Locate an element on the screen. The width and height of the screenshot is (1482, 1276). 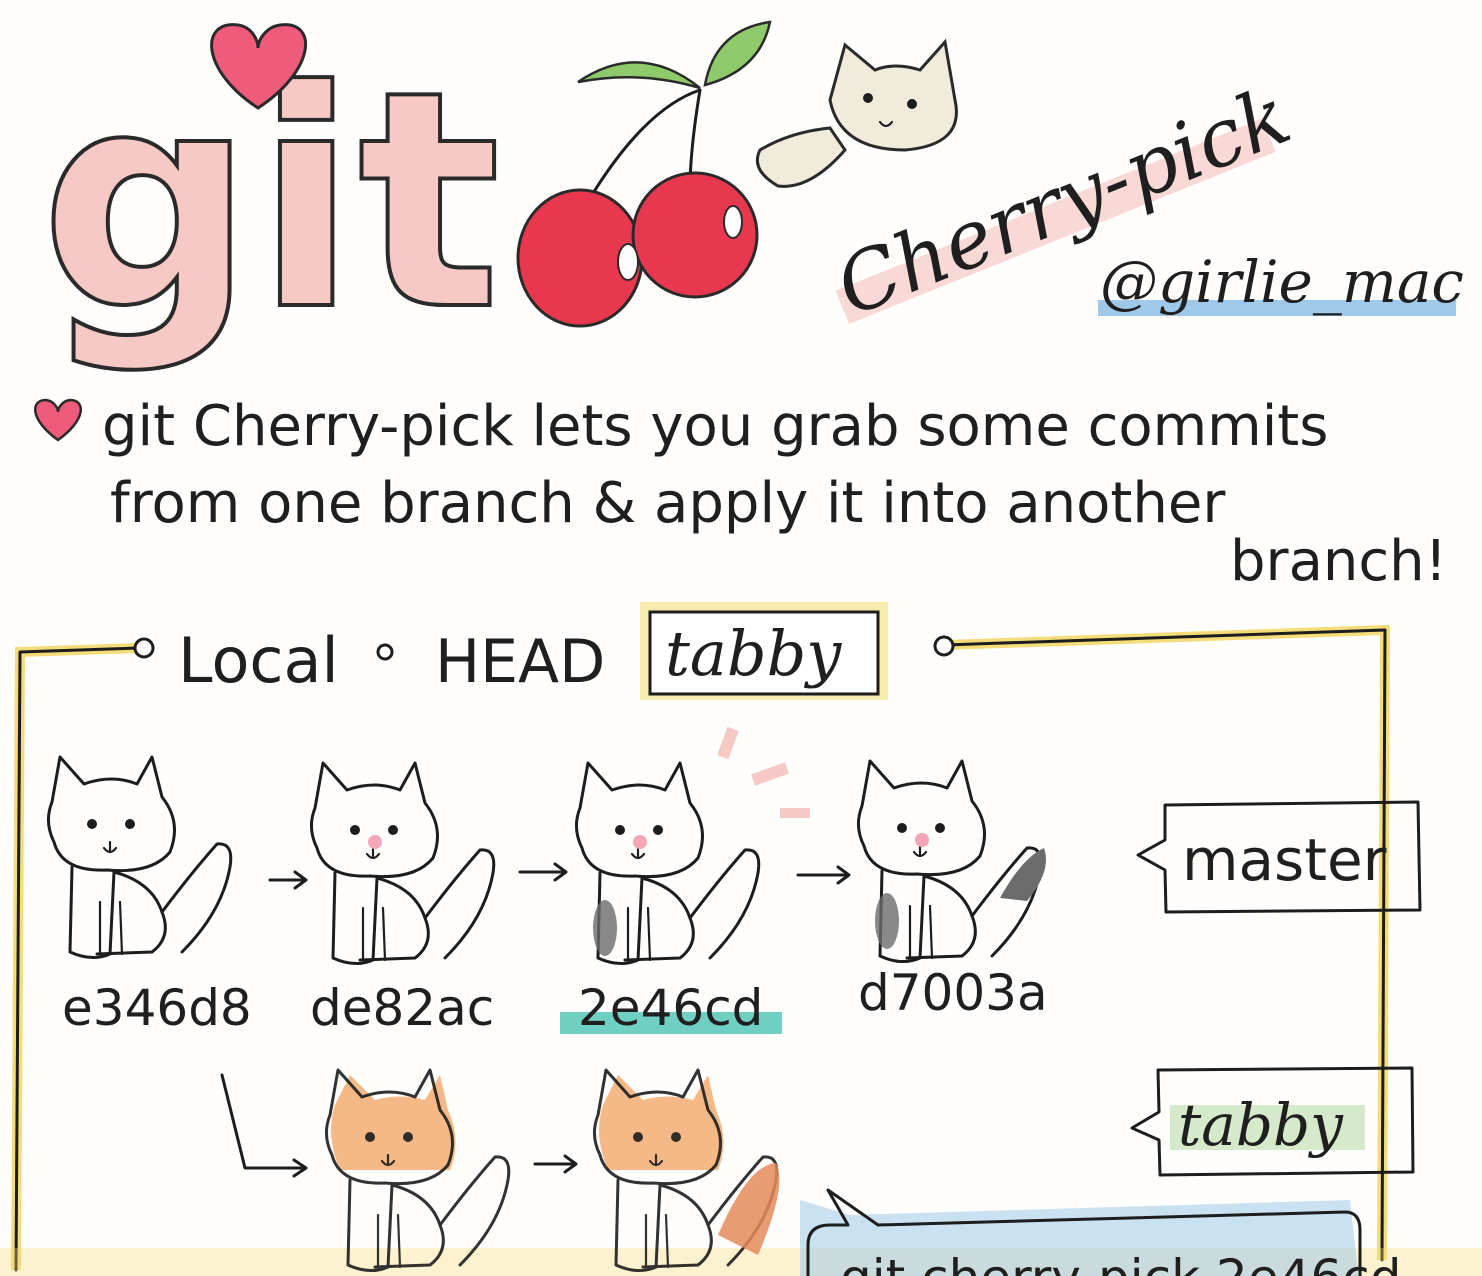
speech-bubble-text: git cherry-pick 2e46cd is located at coordinates (1120, 1262).